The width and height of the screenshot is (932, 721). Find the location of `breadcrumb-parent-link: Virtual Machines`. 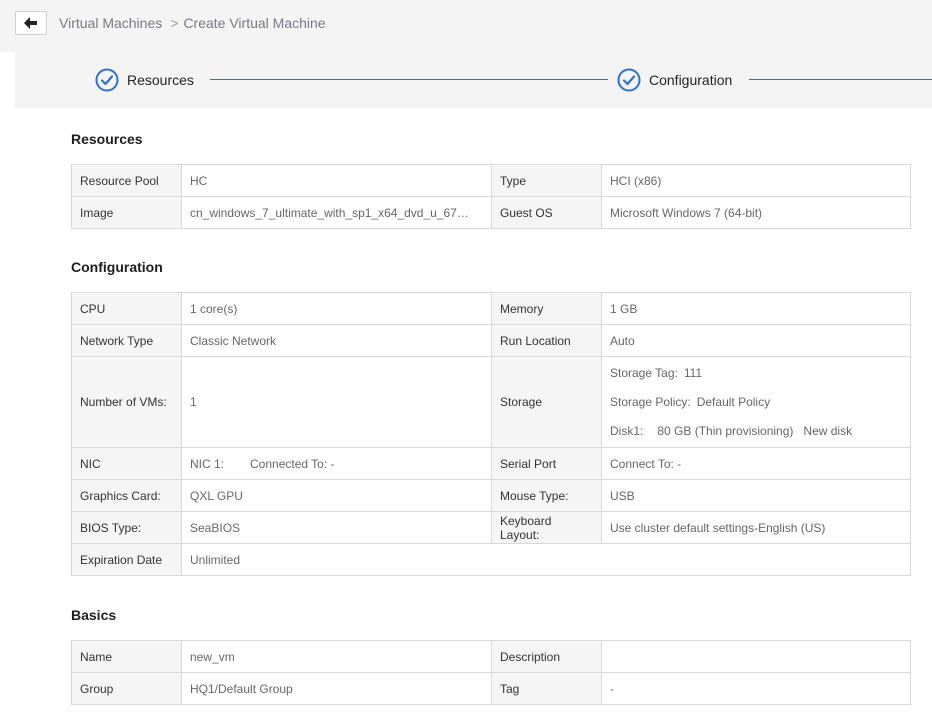

breadcrumb-parent-link: Virtual Machines is located at coordinates (110, 23).